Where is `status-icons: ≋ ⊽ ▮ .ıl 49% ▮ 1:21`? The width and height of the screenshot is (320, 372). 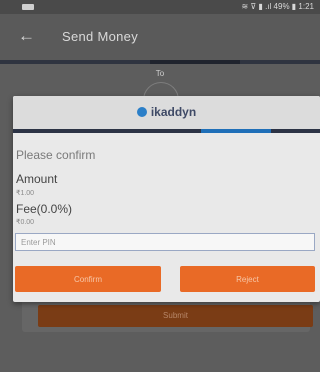
status-icons: ≋ ⊽ ▮ .ıl 49% ▮ 1:21 is located at coordinates (277, 7).